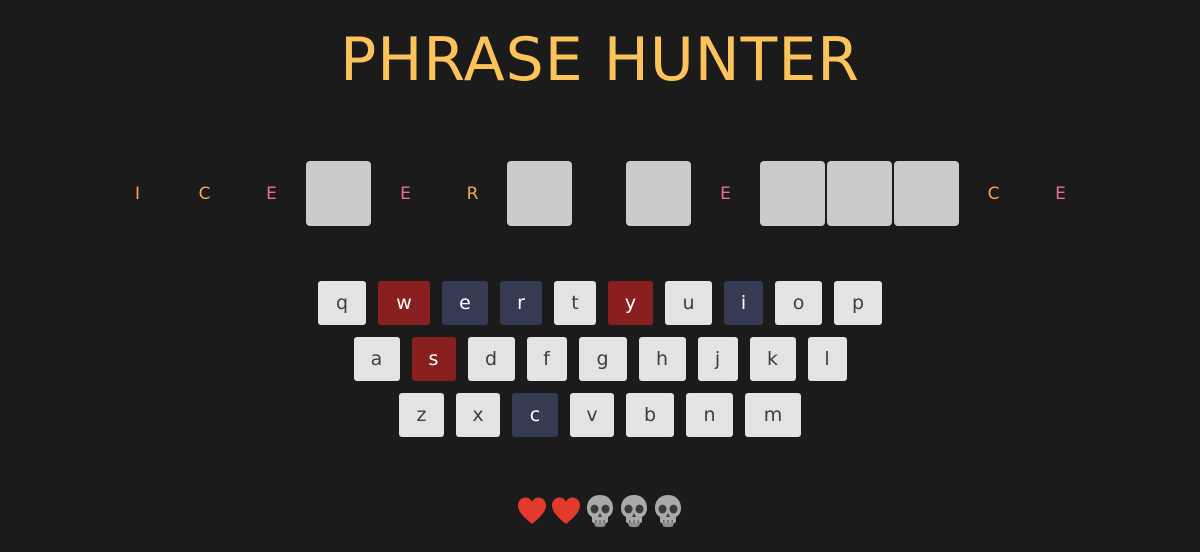 This screenshot has width=1200, height=552. I want to click on key-a: a, so click(376, 359).